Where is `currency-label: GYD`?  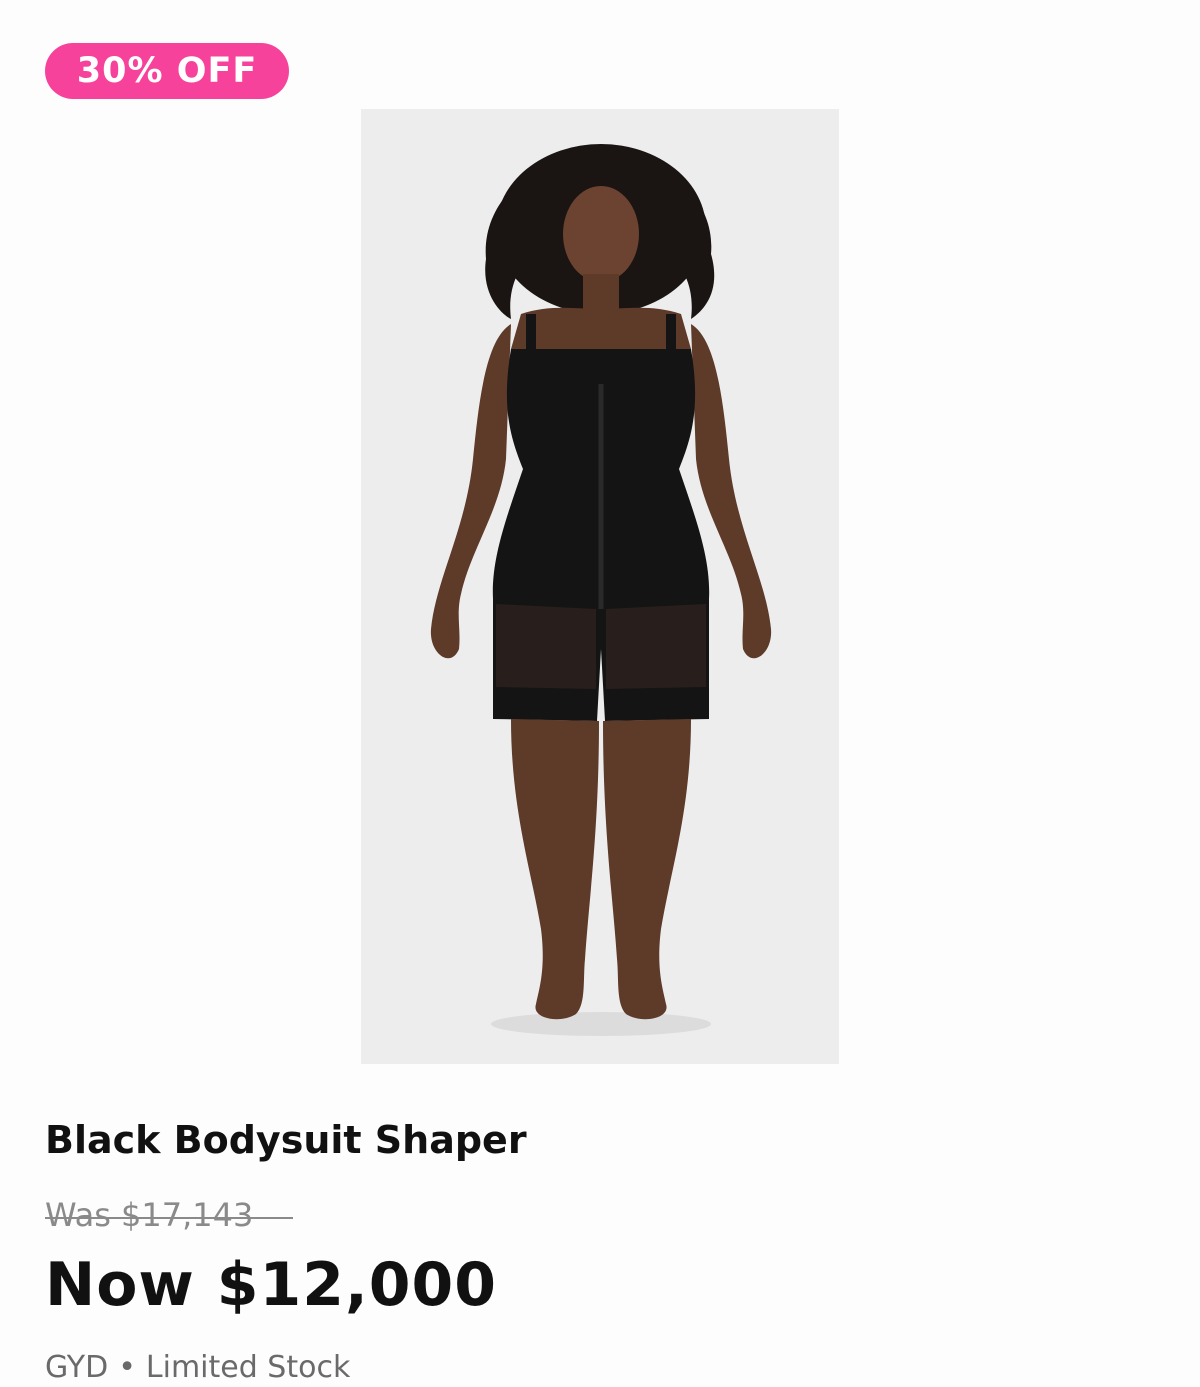
currency-label: GYD is located at coordinates (77, 1367).